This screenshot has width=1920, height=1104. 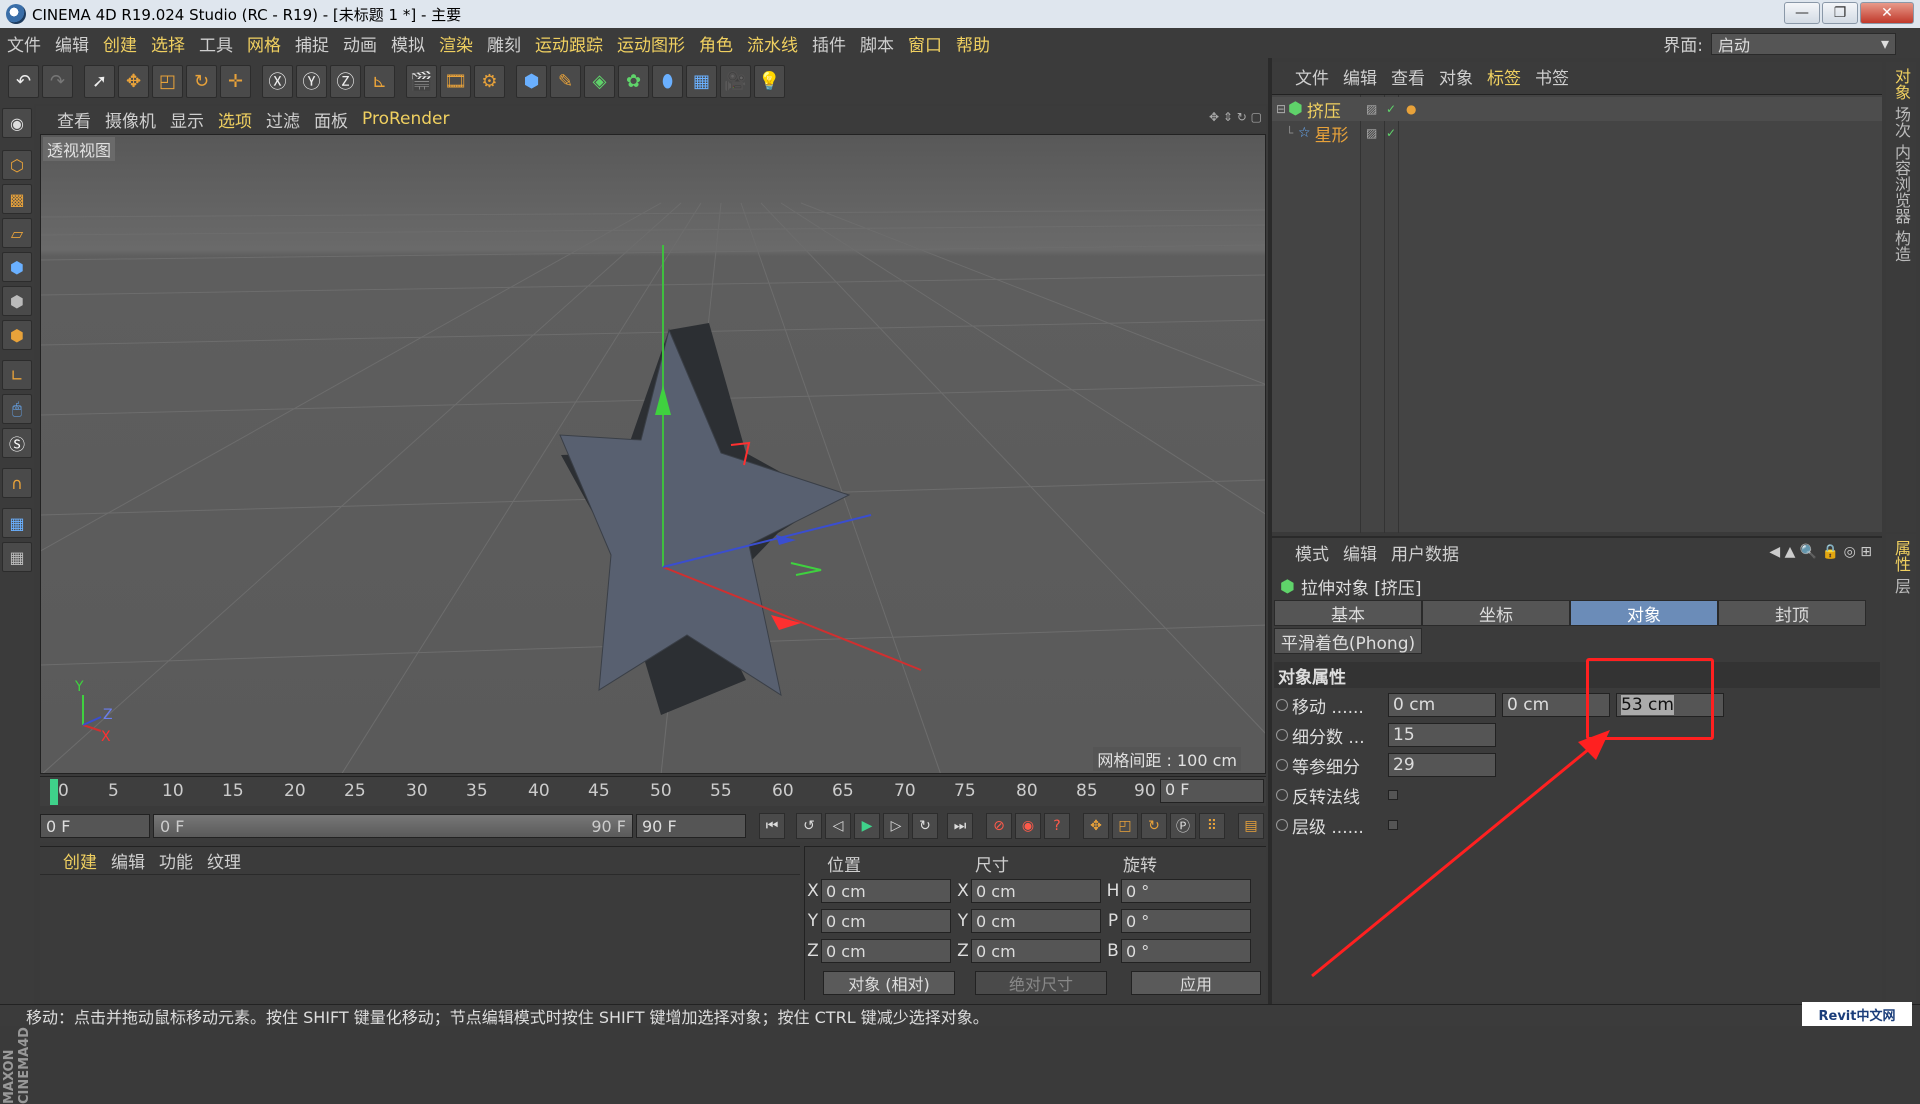 What do you see at coordinates (216, 43) in the screenshot?
I see `menu-tools: 工具` at bounding box center [216, 43].